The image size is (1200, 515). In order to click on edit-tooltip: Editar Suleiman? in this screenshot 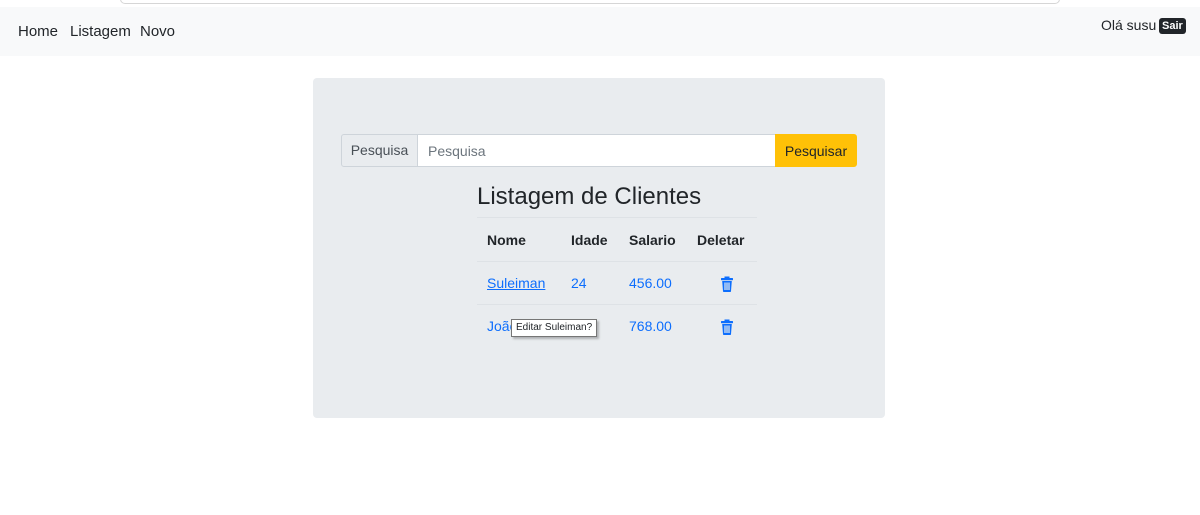, I will do `click(554, 328)`.